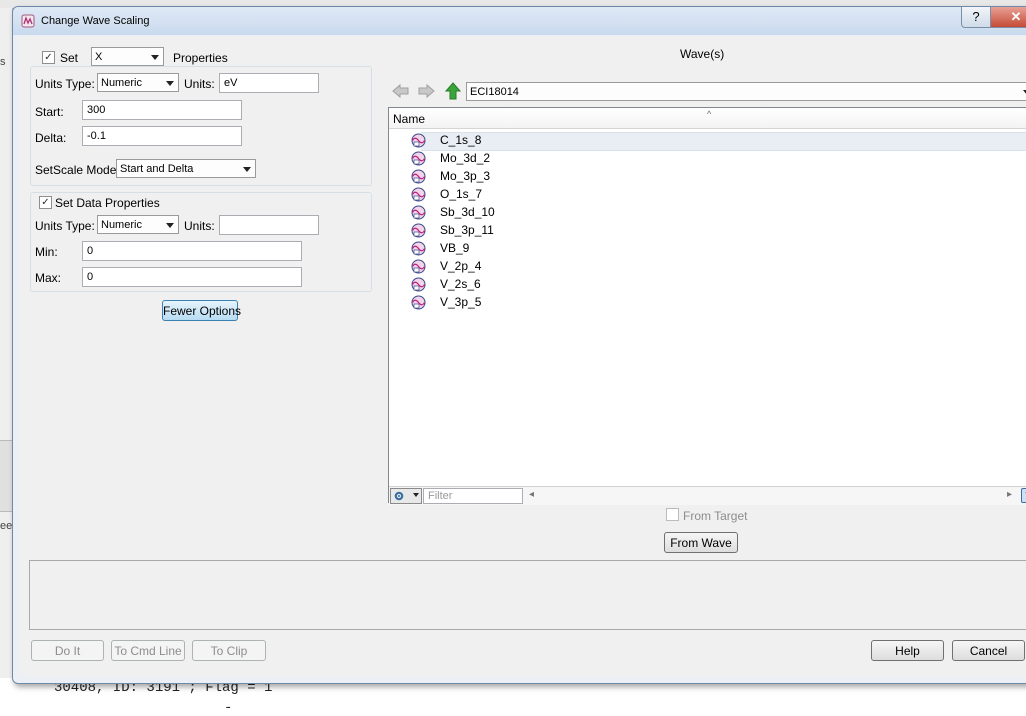  Describe the element at coordinates (192, 277) in the screenshot. I see `max-field: 0` at that location.